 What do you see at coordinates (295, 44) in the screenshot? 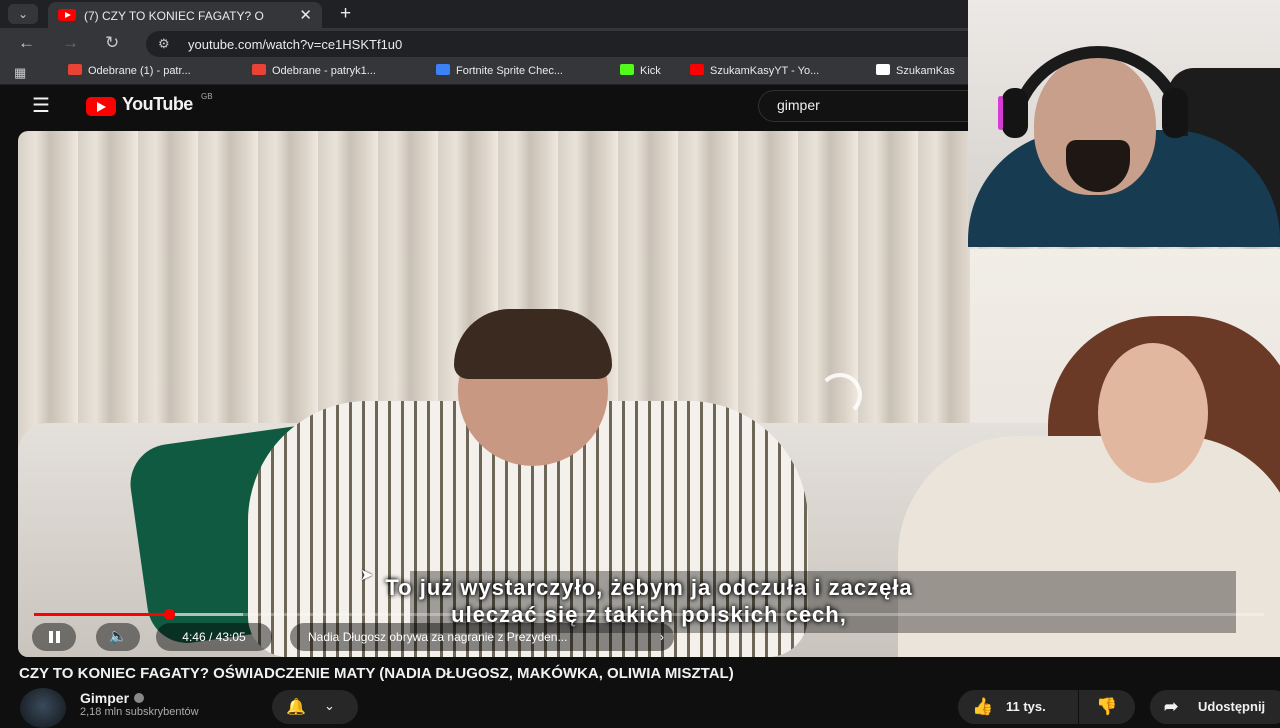
I see `address-url: youtube.com/watch?v=ce1HSKTf1u0` at bounding box center [295, 44].